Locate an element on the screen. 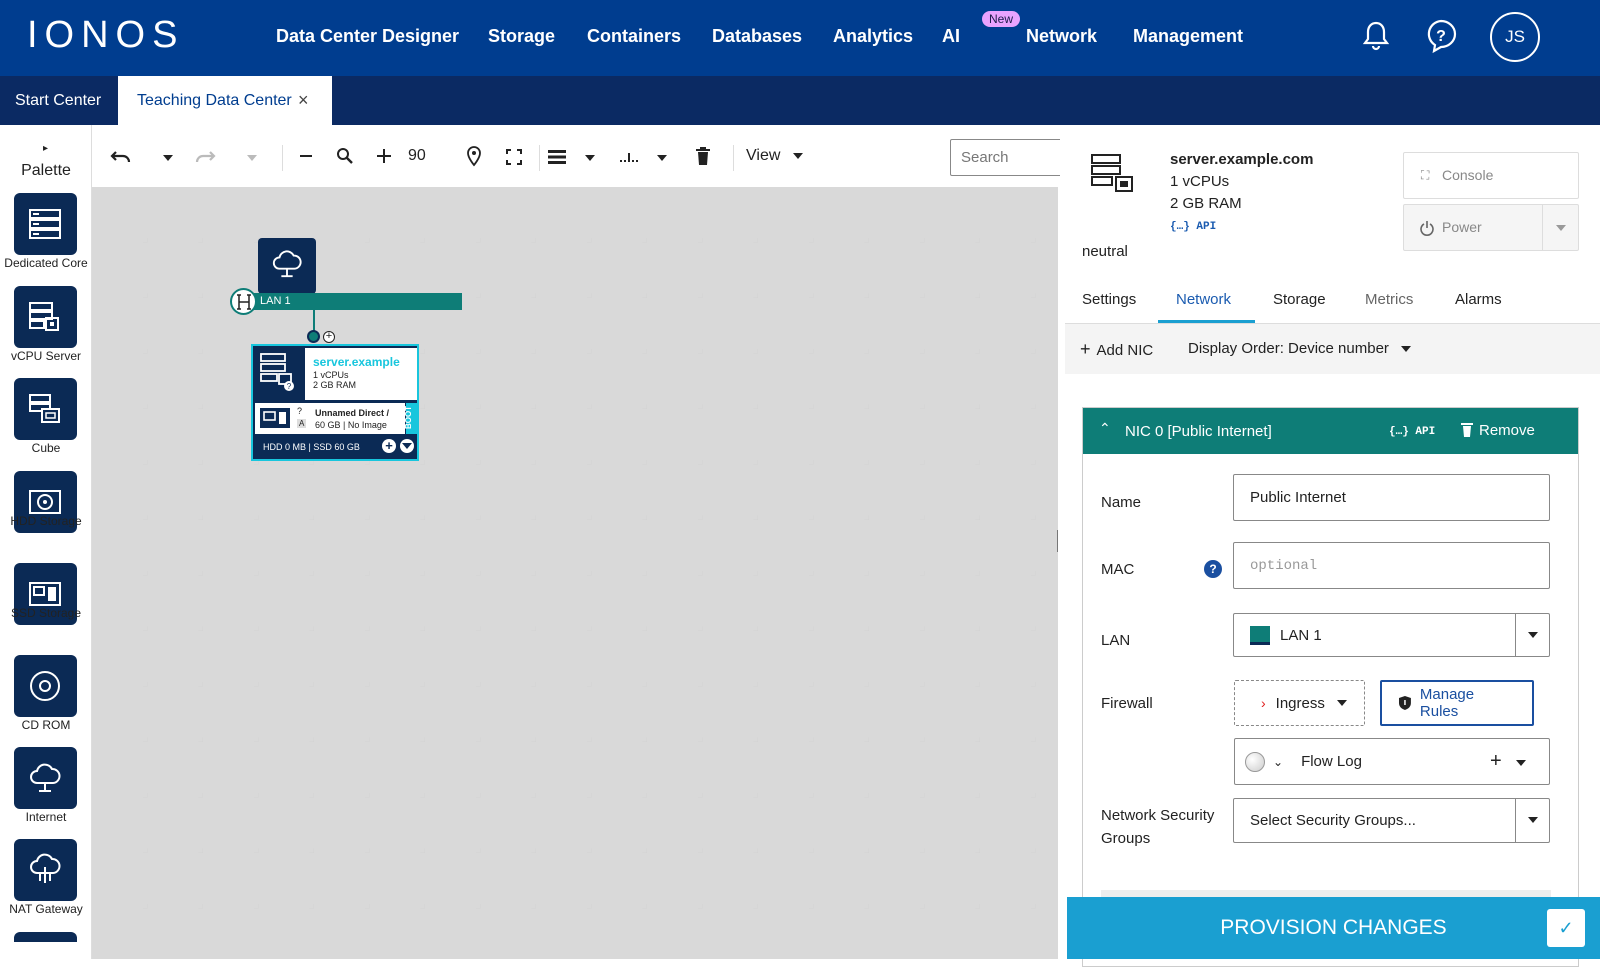 This screenshot has height=967, width=1600. lan-select: LAN 1 is located at coordinates (1391, 635).